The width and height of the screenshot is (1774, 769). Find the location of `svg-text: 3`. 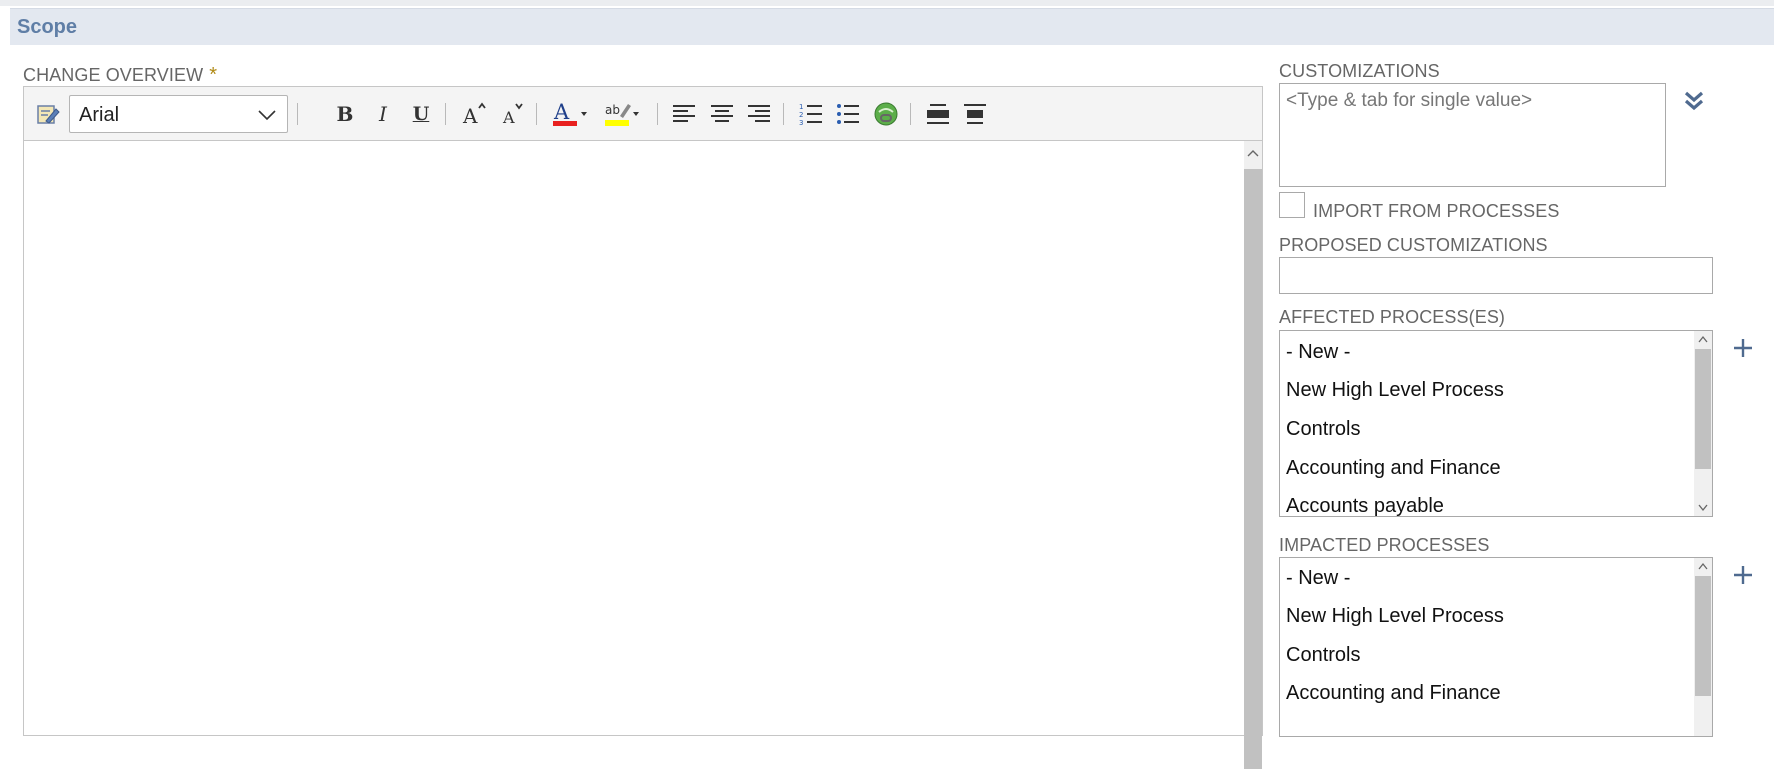

svg-text: 3 is located at coordinates (801, 122).